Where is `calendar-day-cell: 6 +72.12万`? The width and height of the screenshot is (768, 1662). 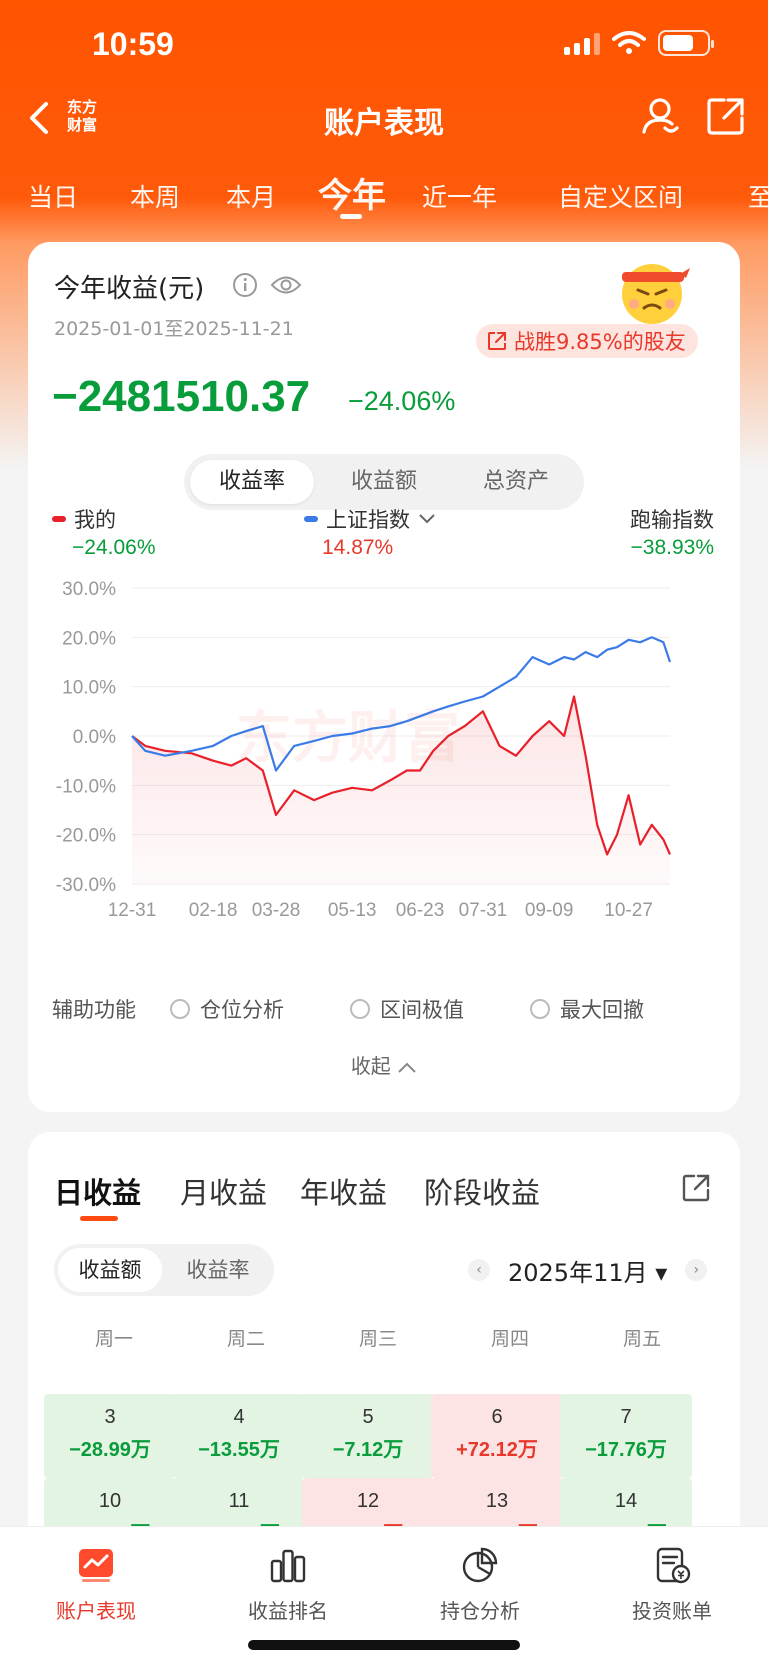 calendar-day-cell: 6 +72.12万 is located at coordinates (497, 1436).